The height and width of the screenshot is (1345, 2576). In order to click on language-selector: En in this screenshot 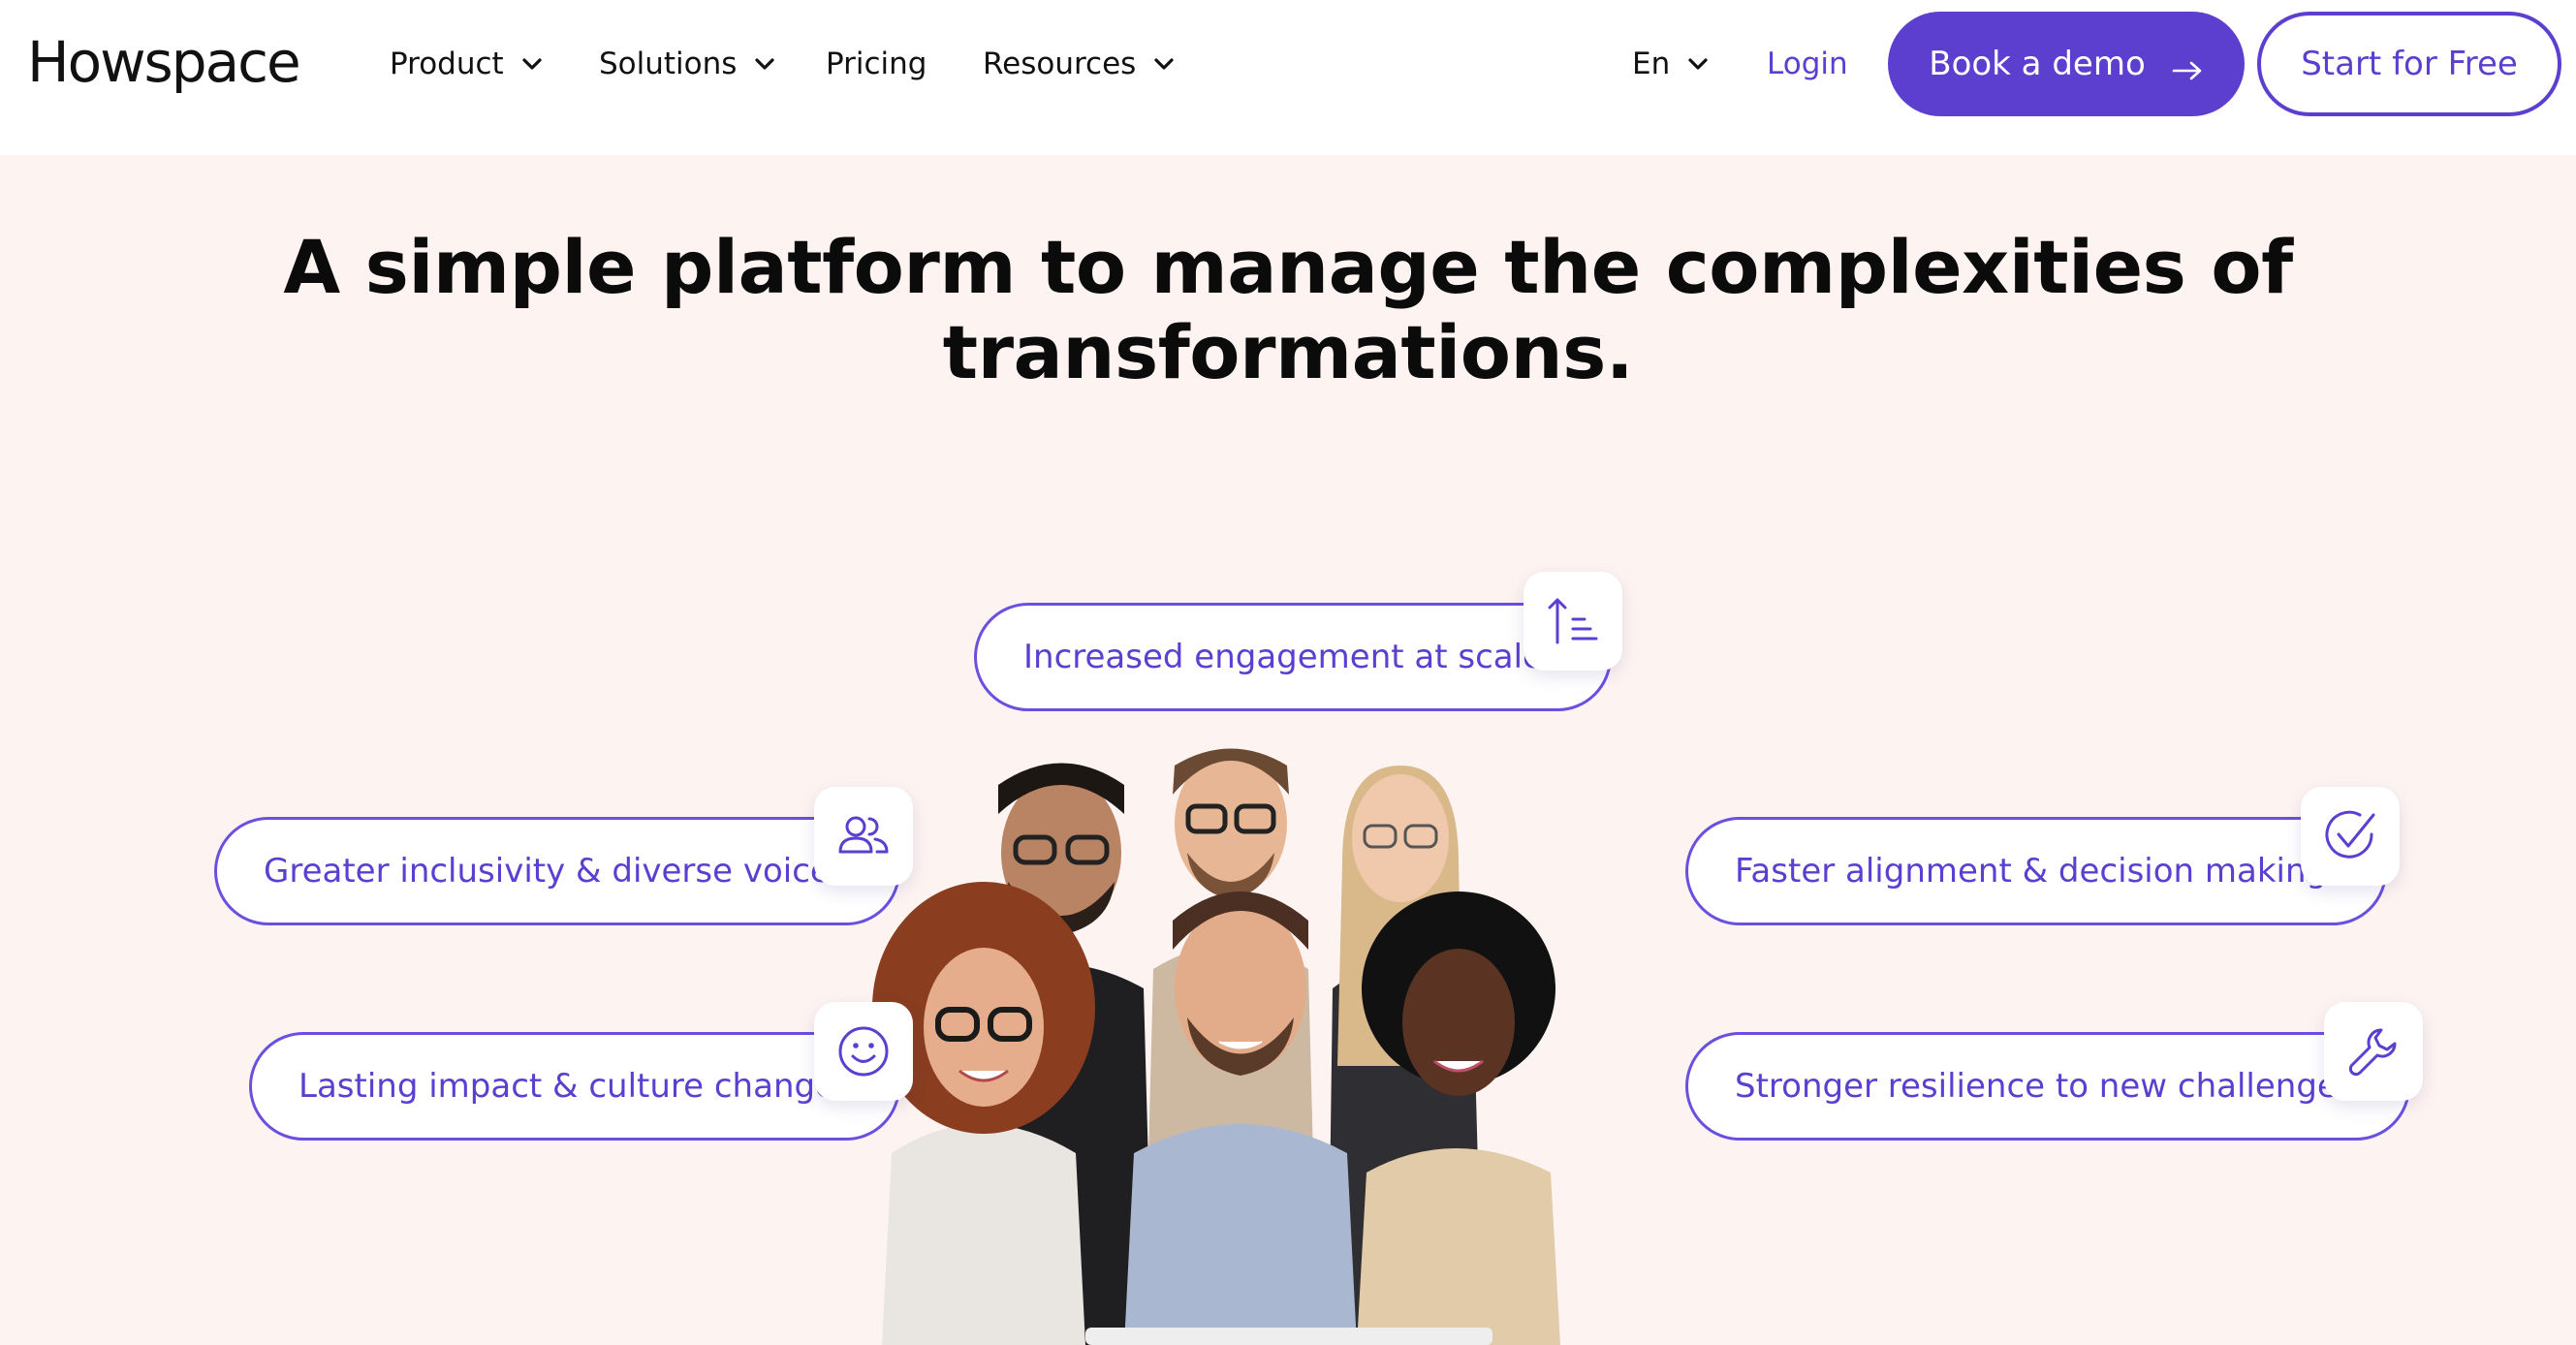, I will do `click(1671, 64)`.